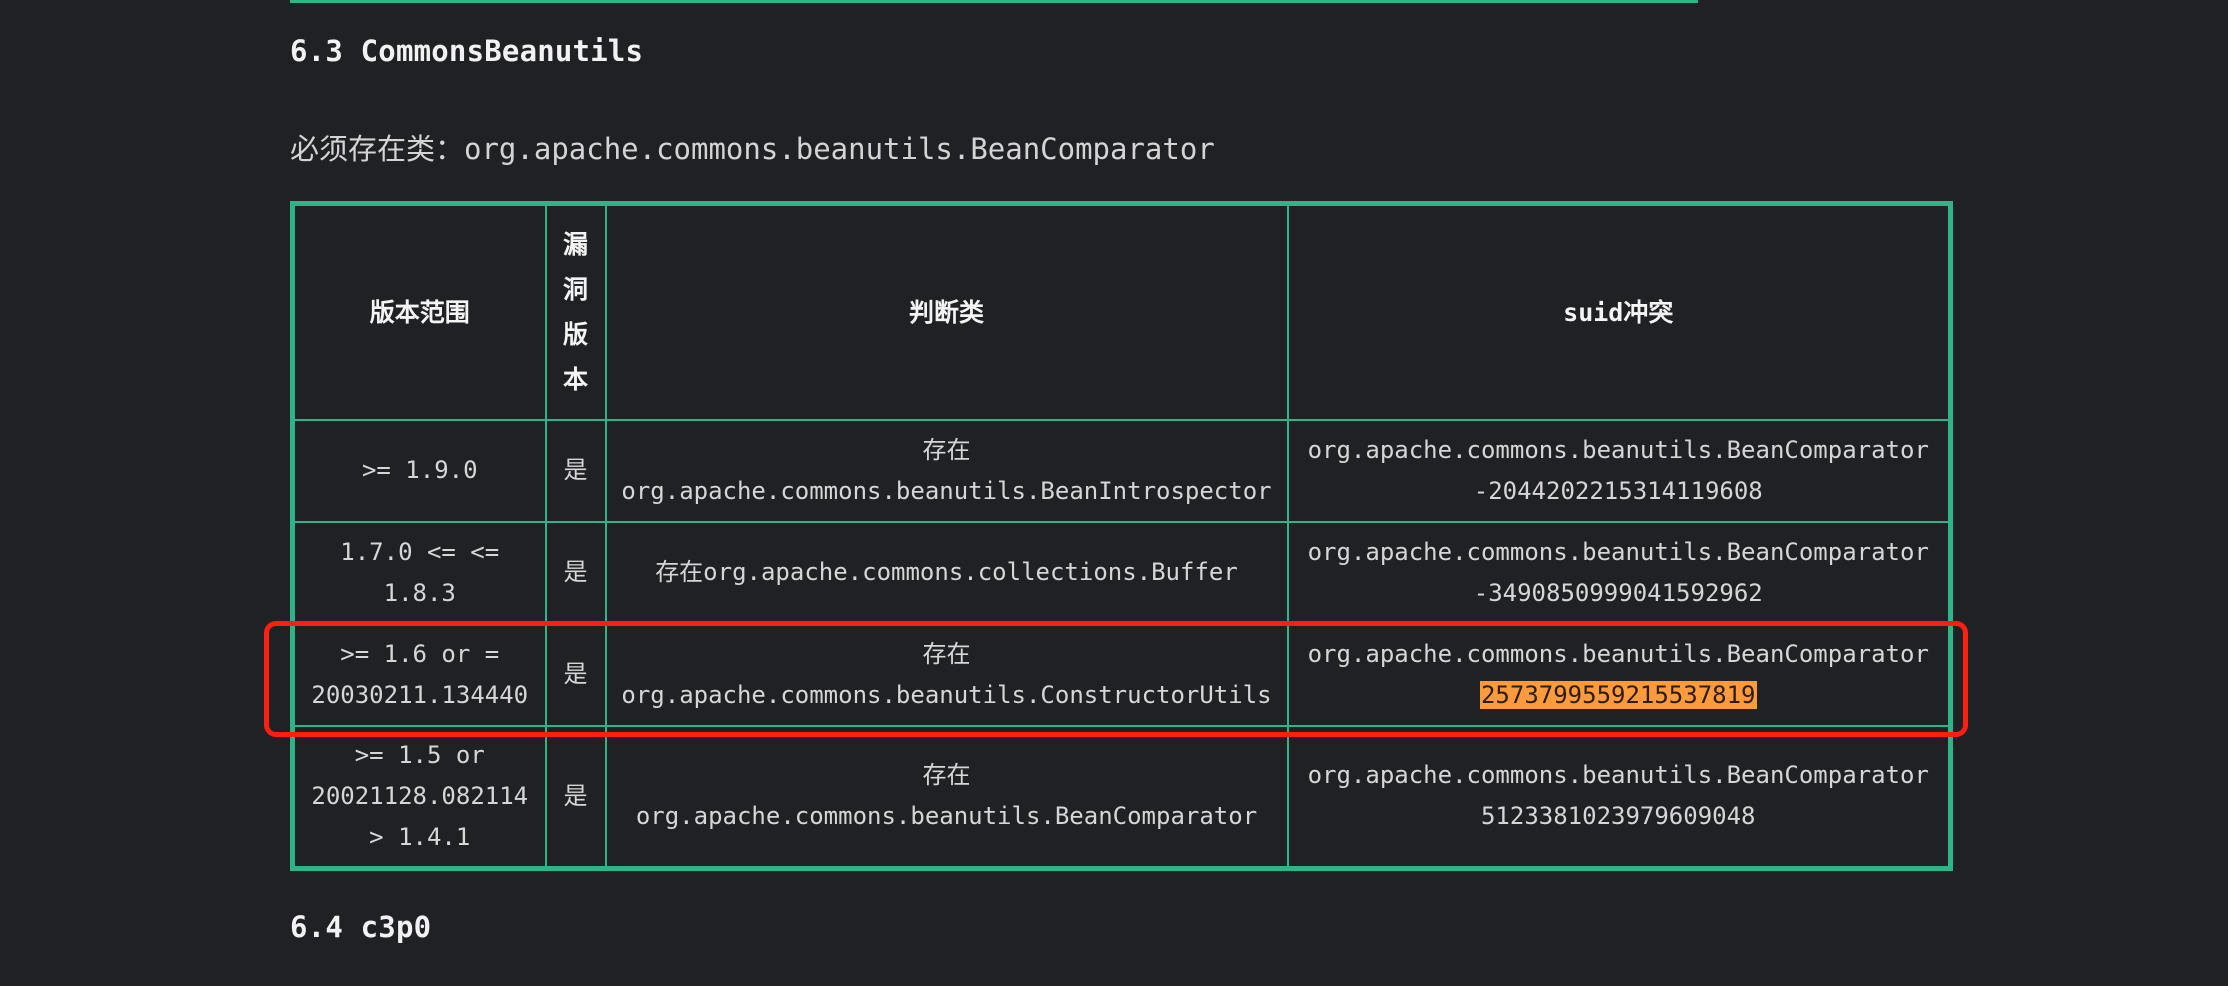  Describe the element at coordinates (420, 551) in the screenshot. I see `version-range-text: 1.7.0 <= <=` at that location.